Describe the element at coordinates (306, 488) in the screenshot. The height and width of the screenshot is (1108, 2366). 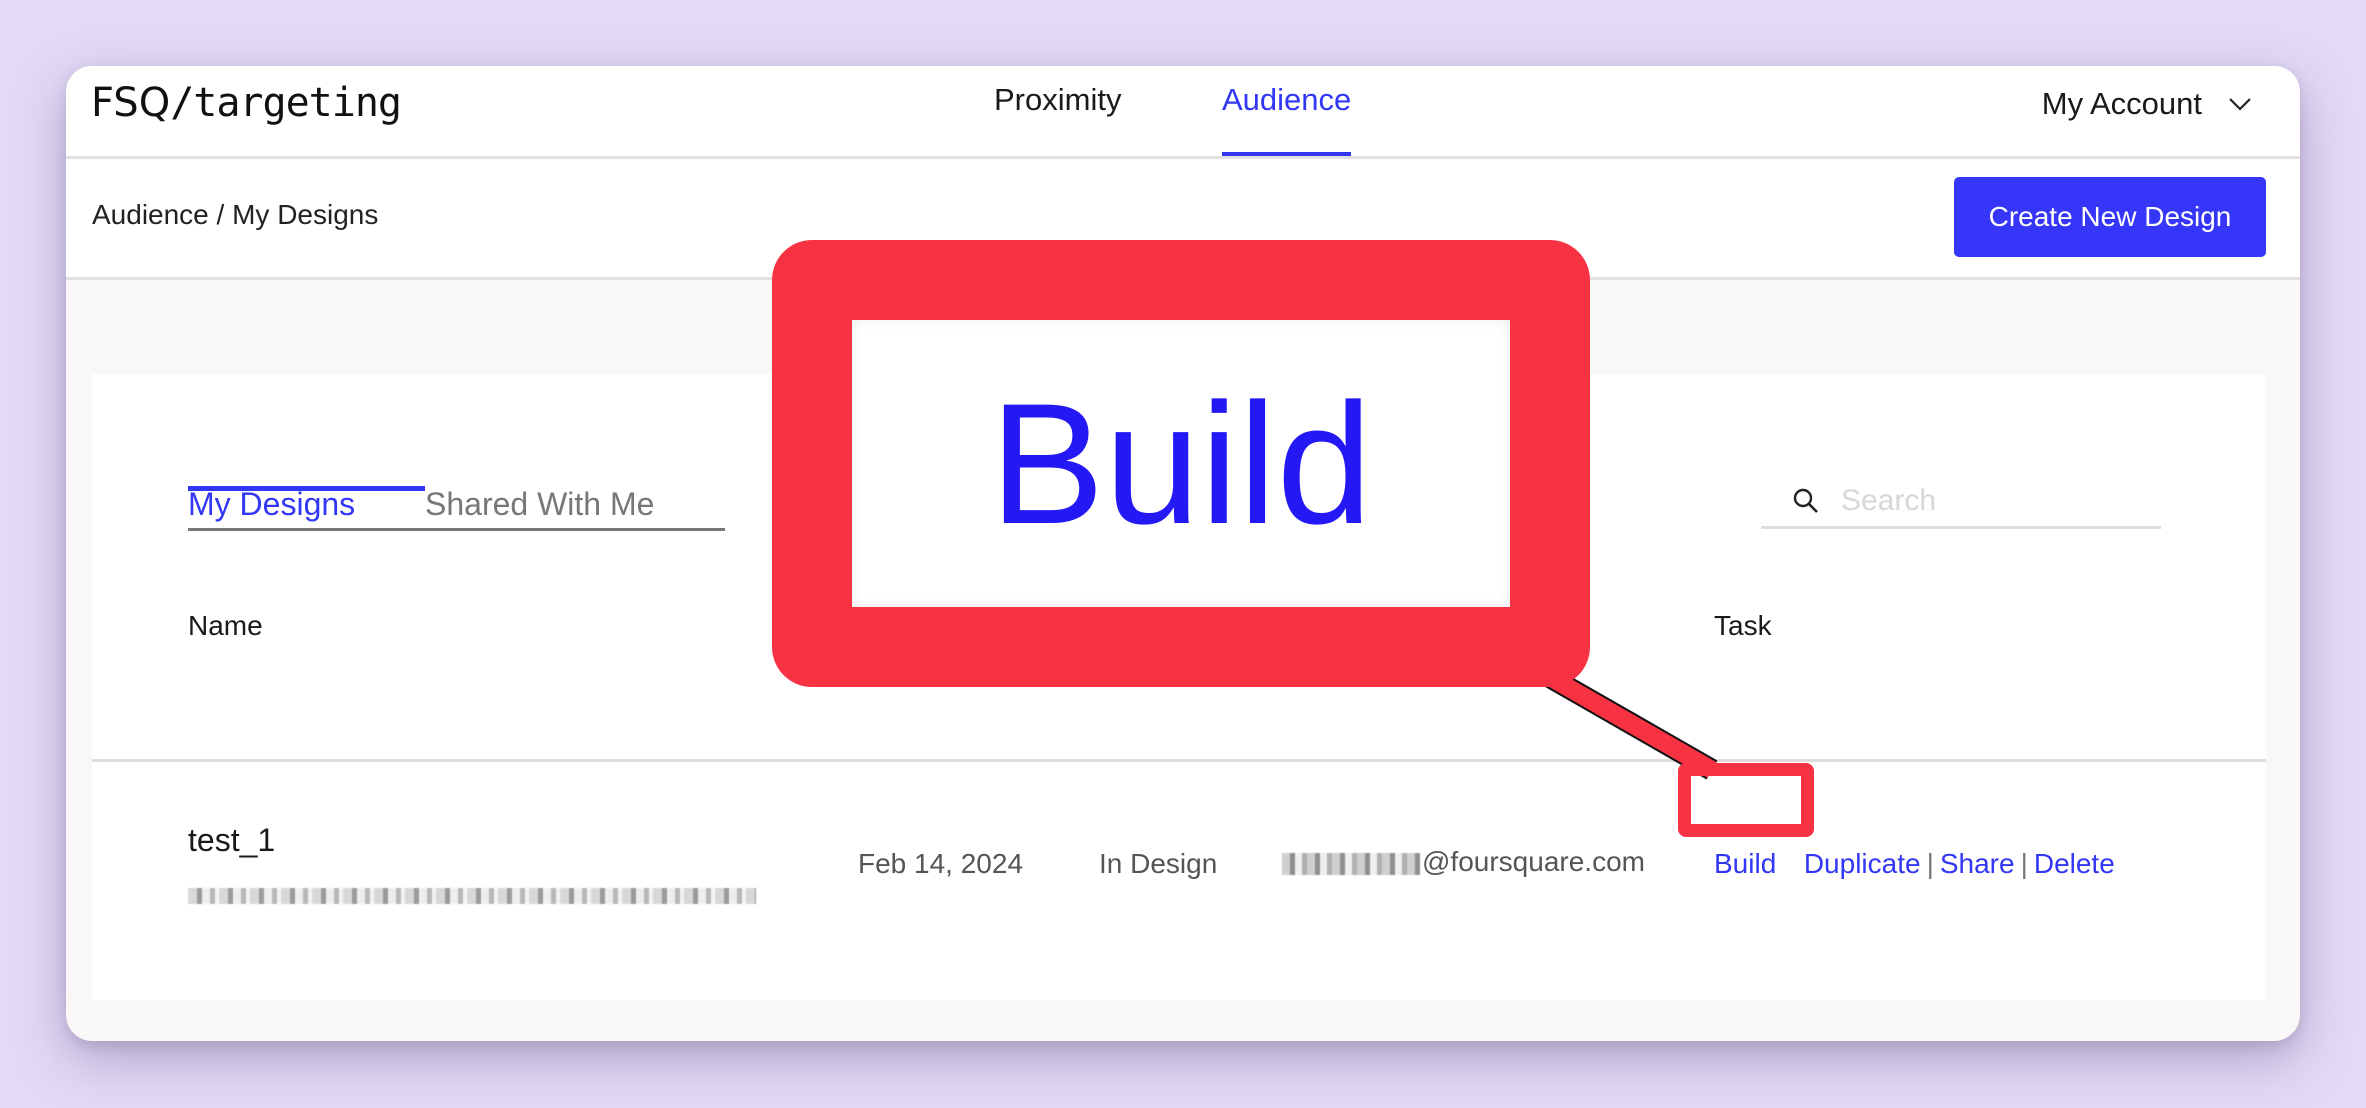
I see `active-tab-indicator` at that location.